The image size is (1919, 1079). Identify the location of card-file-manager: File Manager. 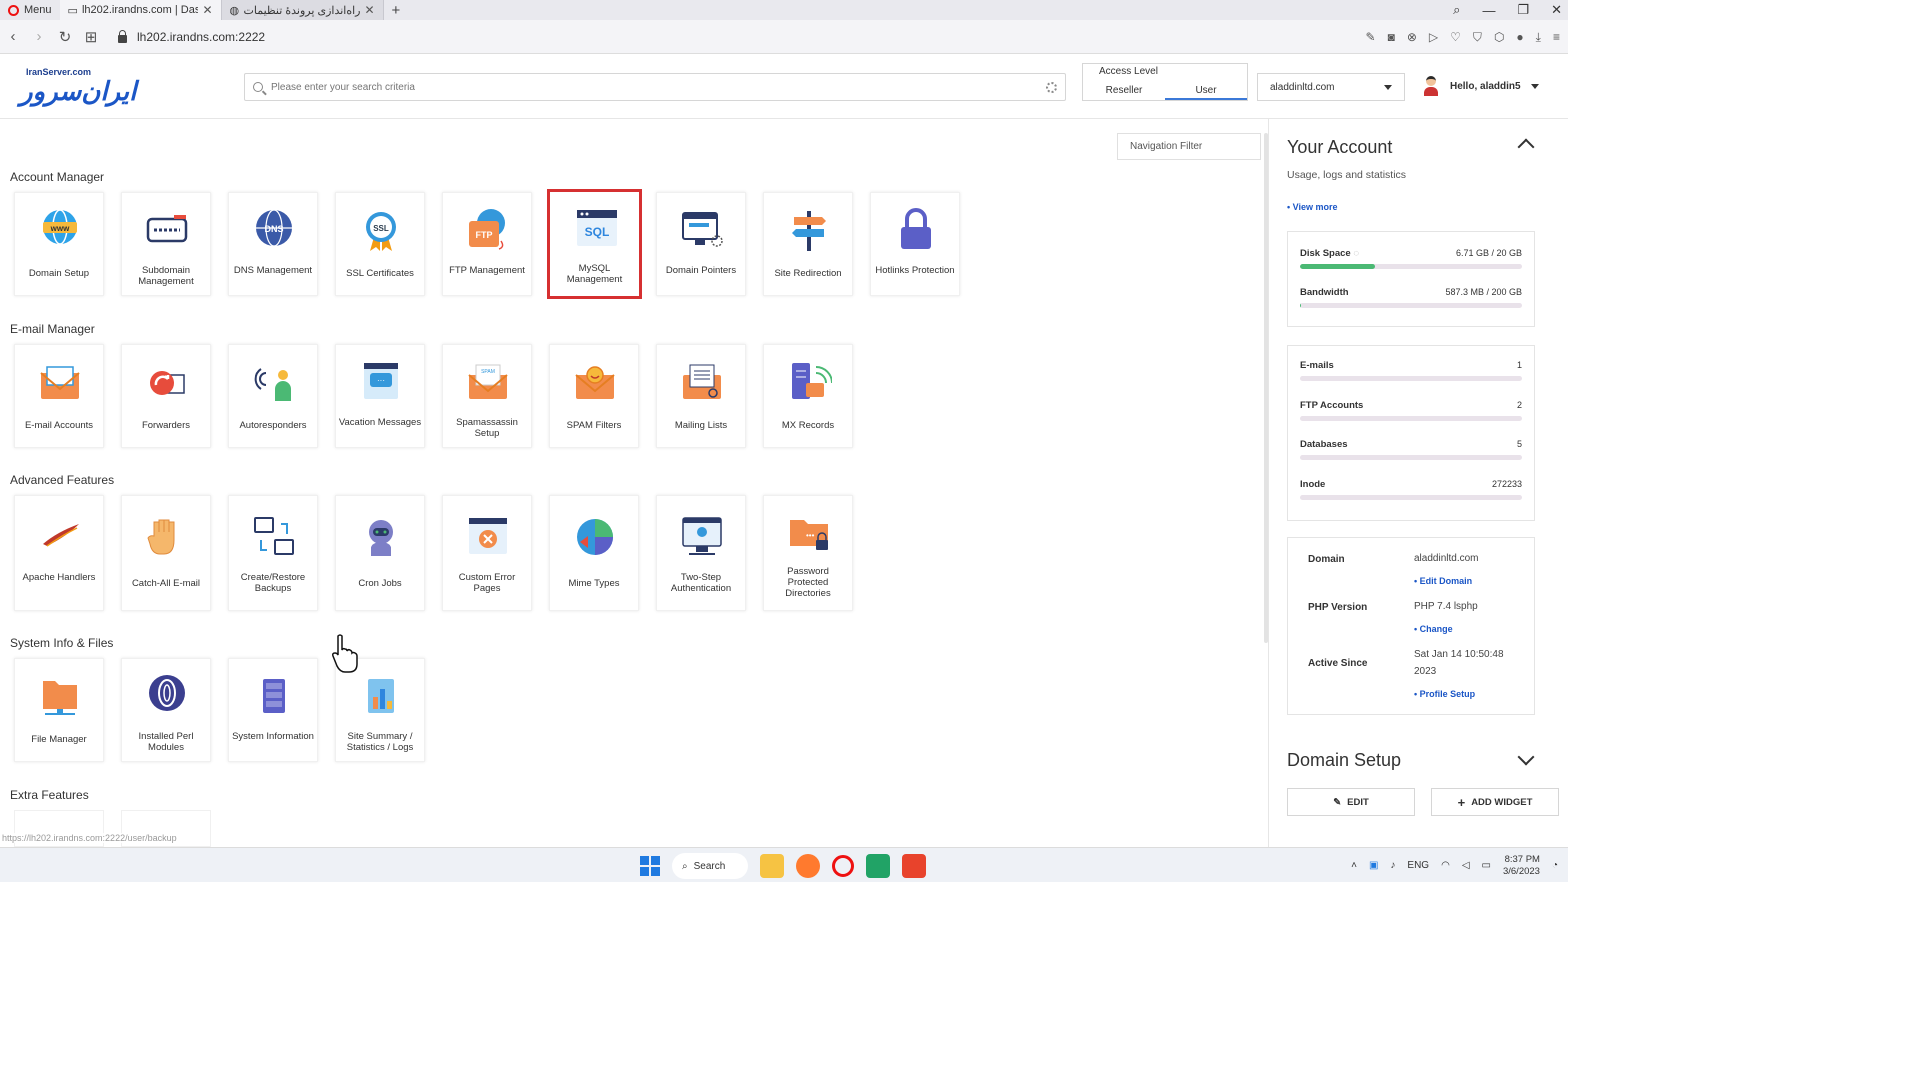
(59, 710).